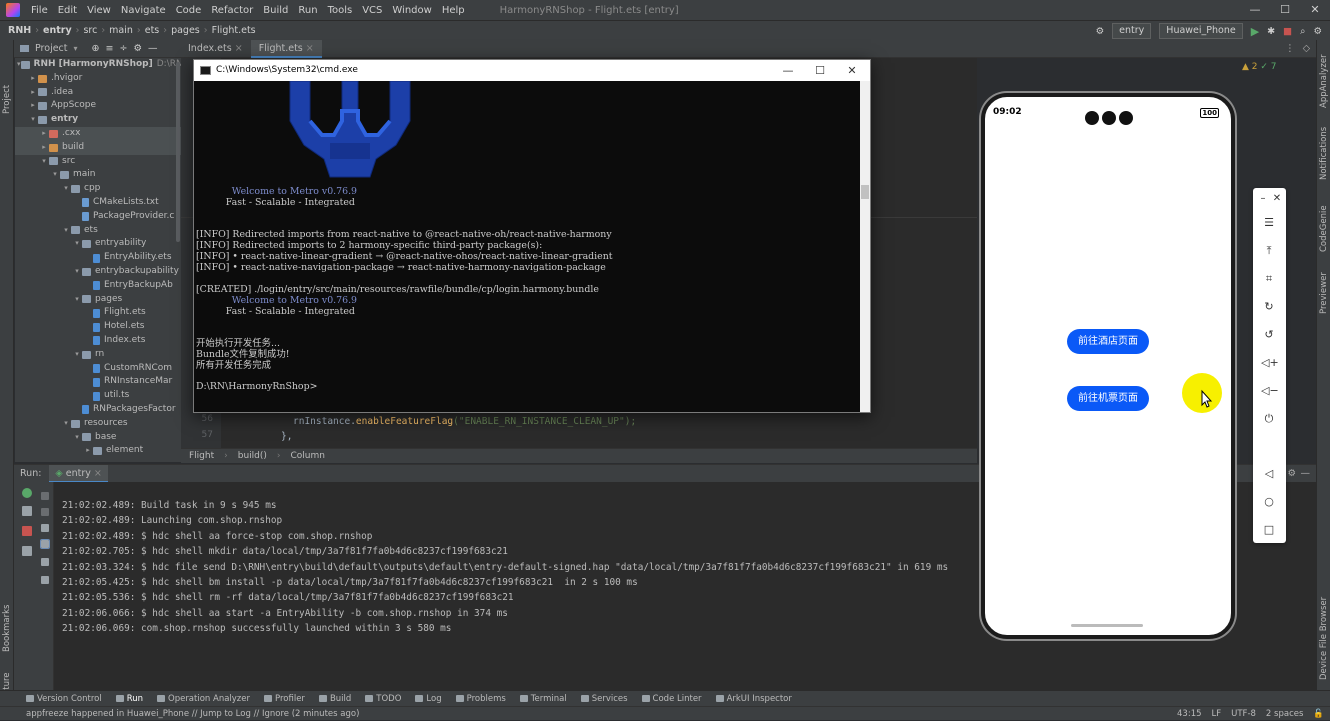 This screenshot has width=1330, height=721. What do you see at coordinates (480, 699) in the screenshot?
I see `tool-problems: Problems` at bounding box center [480, 699].